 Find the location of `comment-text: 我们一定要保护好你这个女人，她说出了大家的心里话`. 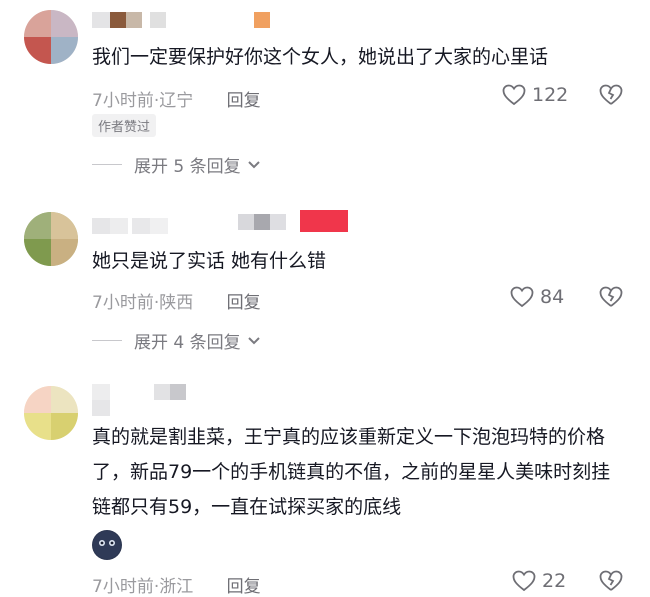

comment-text: 我们一定要保护好你这个女人，她说出了大家的心里话 is located at coordinates (320, 57).